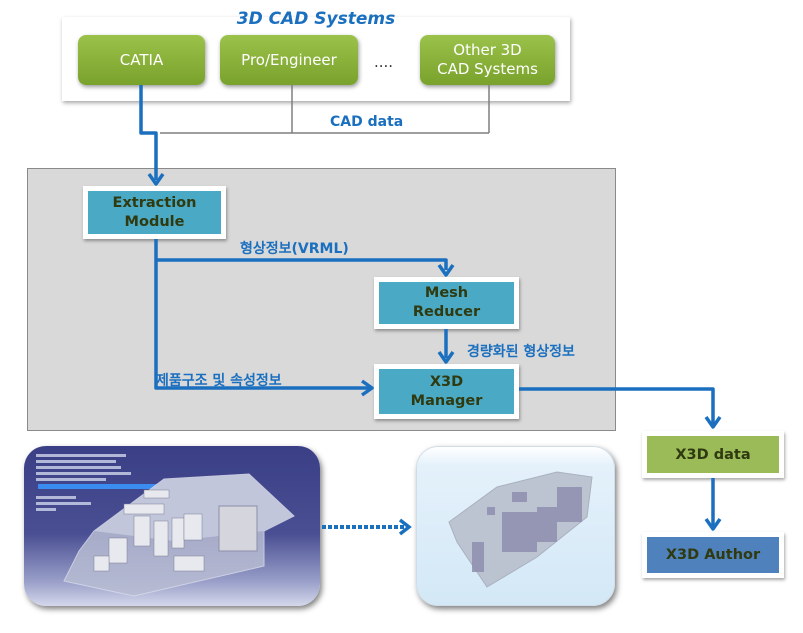 The height and width of the screenshot is (633, 803). Describe the element at coordinates (148, 132) in the screenshot. I see `arrow-catia-to-extraction` at that location.